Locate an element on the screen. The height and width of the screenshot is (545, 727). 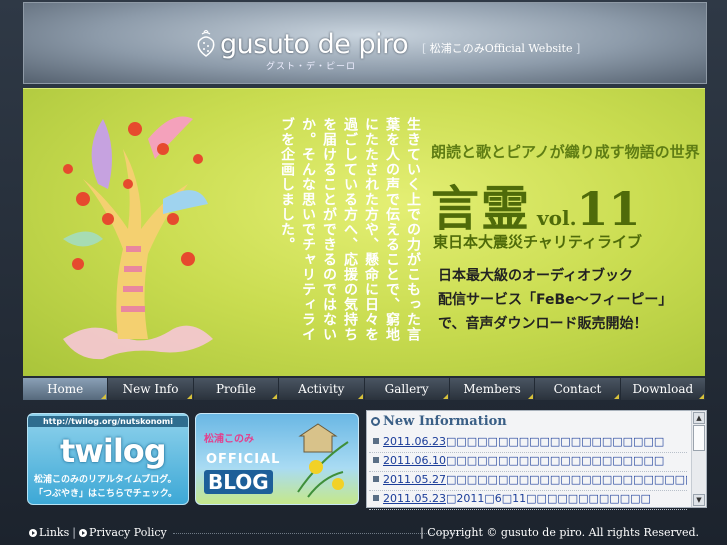
news-date: 2011.05.23 is located at coordinates (414, 498).